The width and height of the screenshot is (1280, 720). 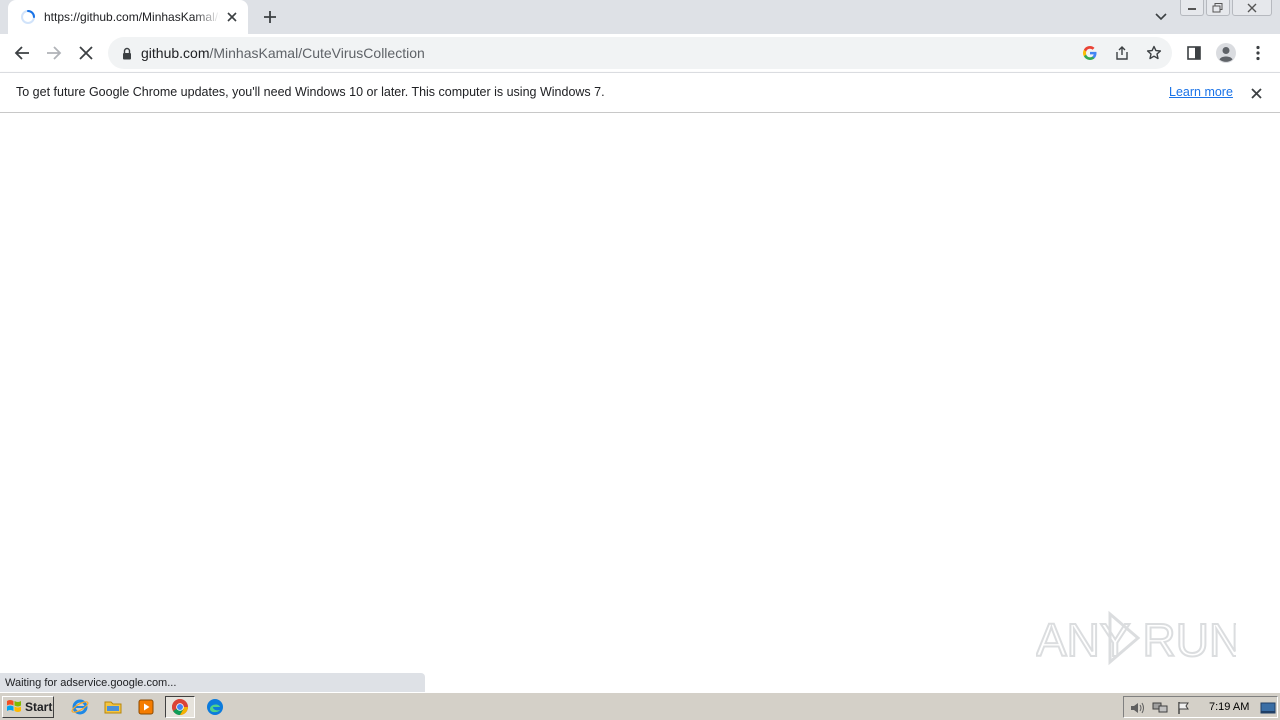 What do you see at coordinates (1090, 53) in the screenshot?
I see `google-translate-g-icon` at bounding box center [1090, 53].